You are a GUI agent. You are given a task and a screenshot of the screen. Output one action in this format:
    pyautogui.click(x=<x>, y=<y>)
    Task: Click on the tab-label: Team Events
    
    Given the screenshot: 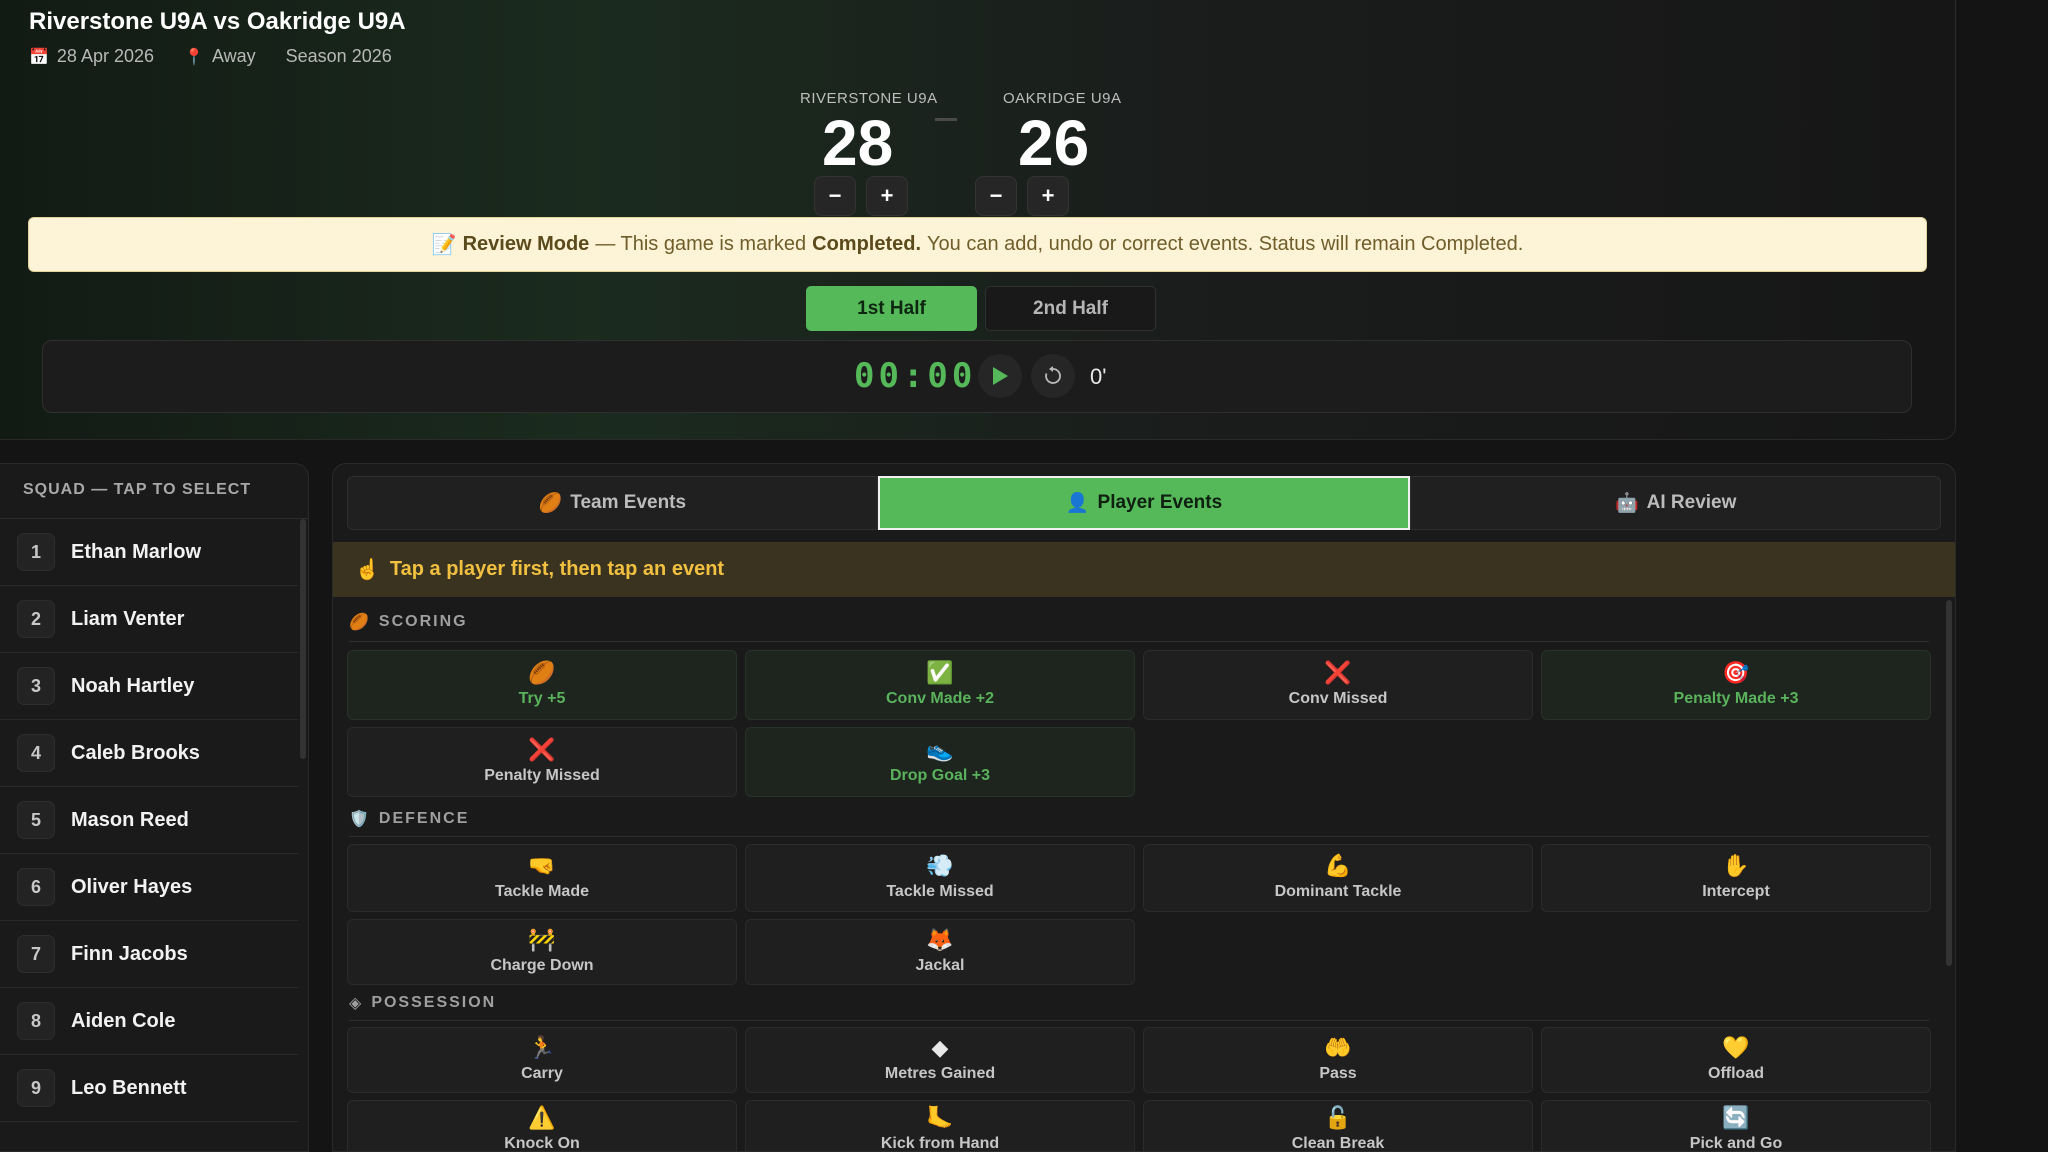 What is the action you would take?
    pyautogui.click(x=628, y=502)
    